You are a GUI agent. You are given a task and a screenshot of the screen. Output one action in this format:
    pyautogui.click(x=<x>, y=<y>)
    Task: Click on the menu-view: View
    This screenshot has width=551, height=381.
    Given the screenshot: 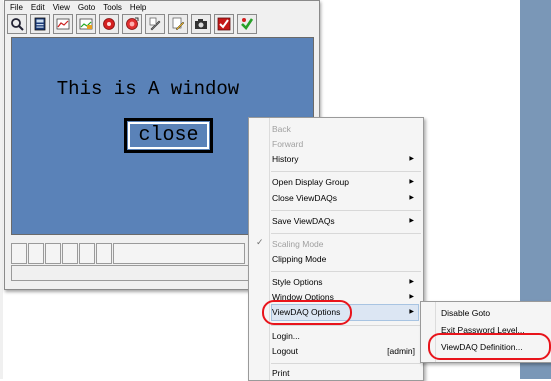 What is the action you would take?
    pyautogui.click(x=61, y=8)
    